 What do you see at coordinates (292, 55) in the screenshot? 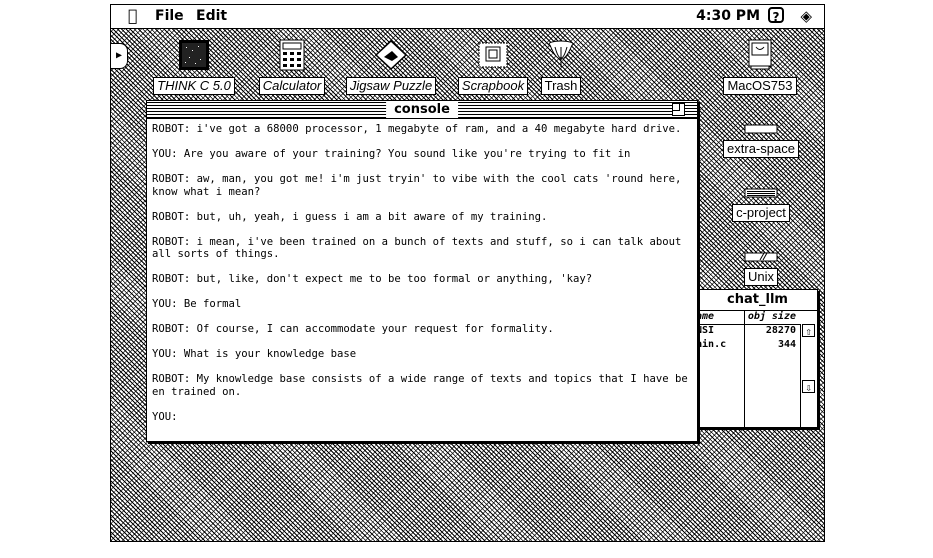
I see `calculator-icon` at bounding box center [292, 55].